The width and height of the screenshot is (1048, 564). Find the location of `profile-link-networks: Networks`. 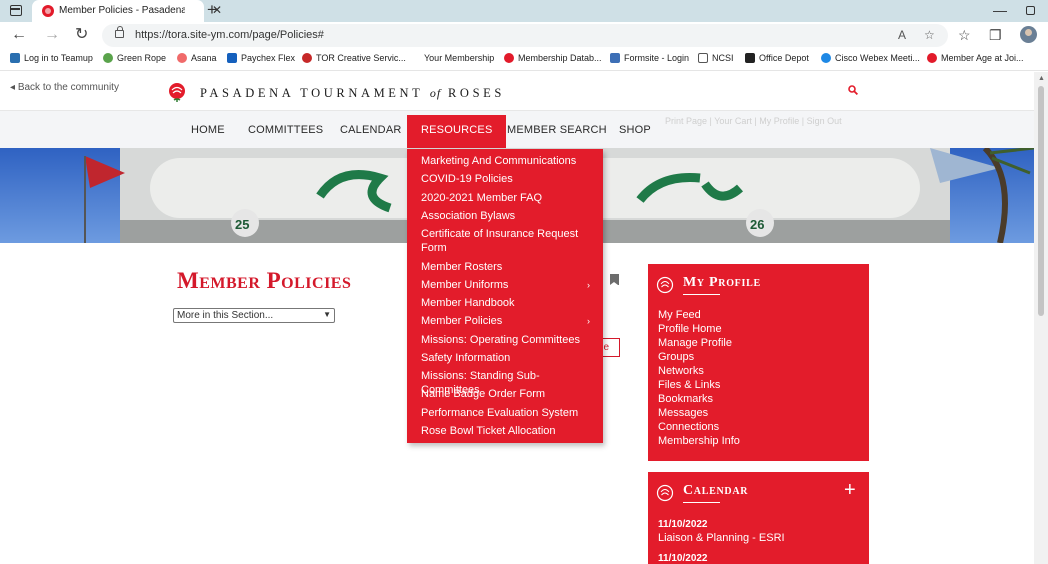

profile-link-networks: Networks is located at coordinates (681, 371).